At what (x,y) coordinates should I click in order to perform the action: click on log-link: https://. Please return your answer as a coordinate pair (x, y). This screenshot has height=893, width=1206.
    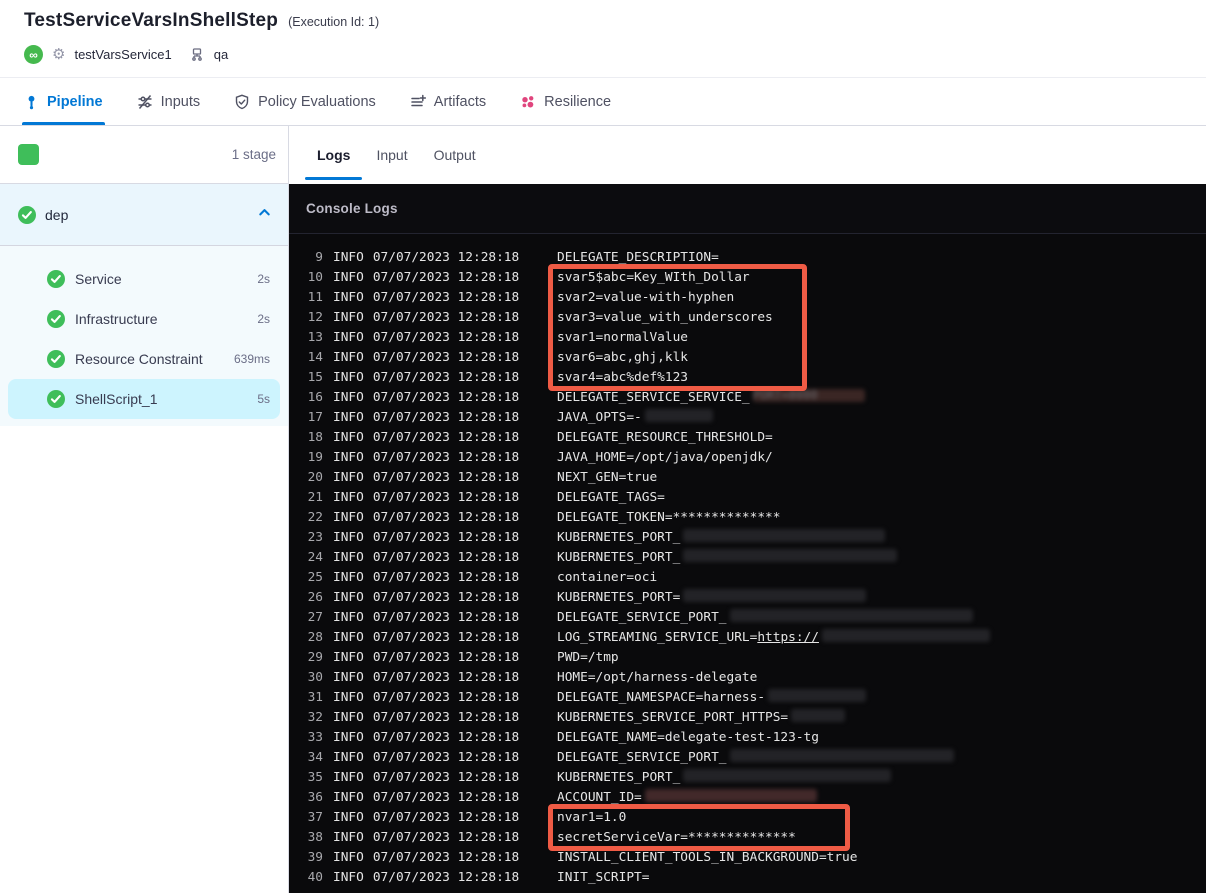
    Looking at the image, I should click on (788, 637).